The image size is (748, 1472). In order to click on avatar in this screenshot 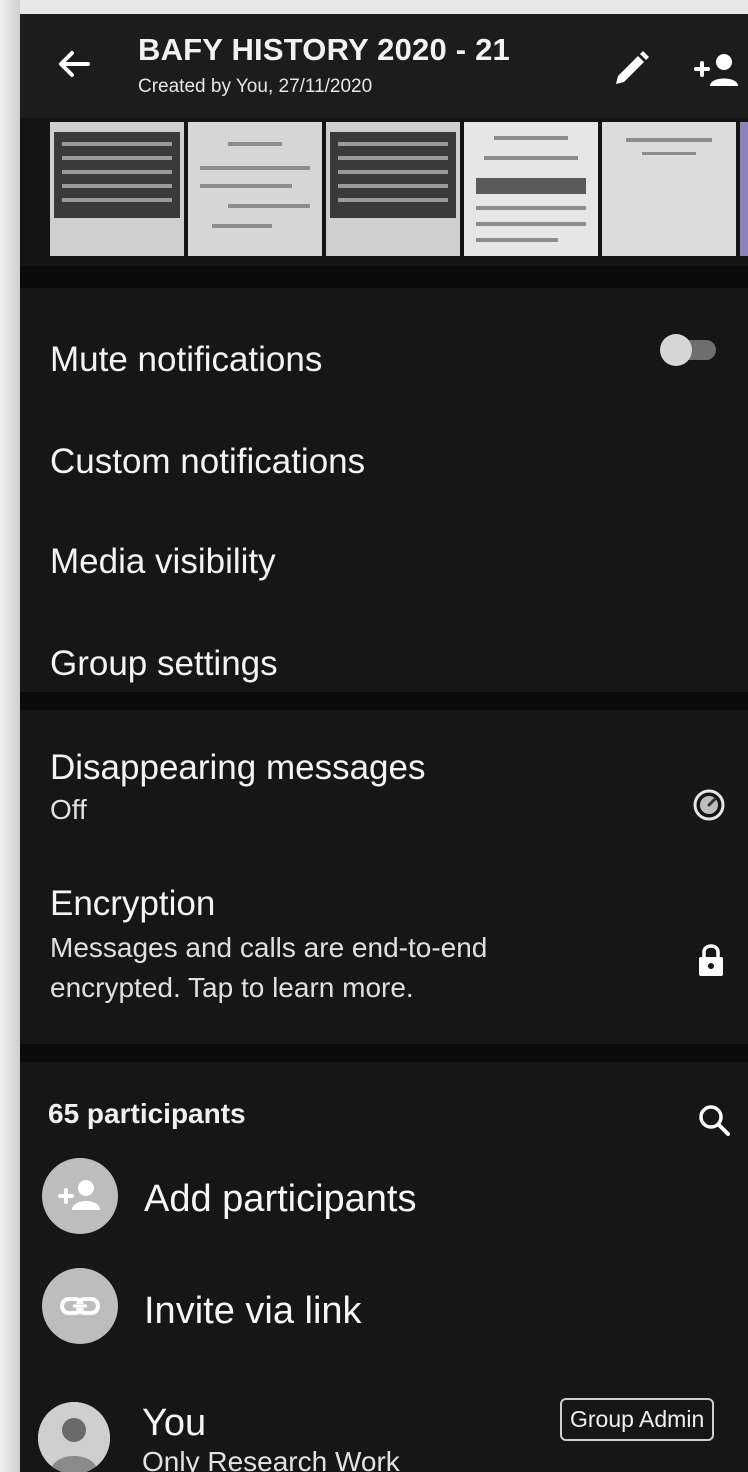, I will do `click(74, 1437)`.